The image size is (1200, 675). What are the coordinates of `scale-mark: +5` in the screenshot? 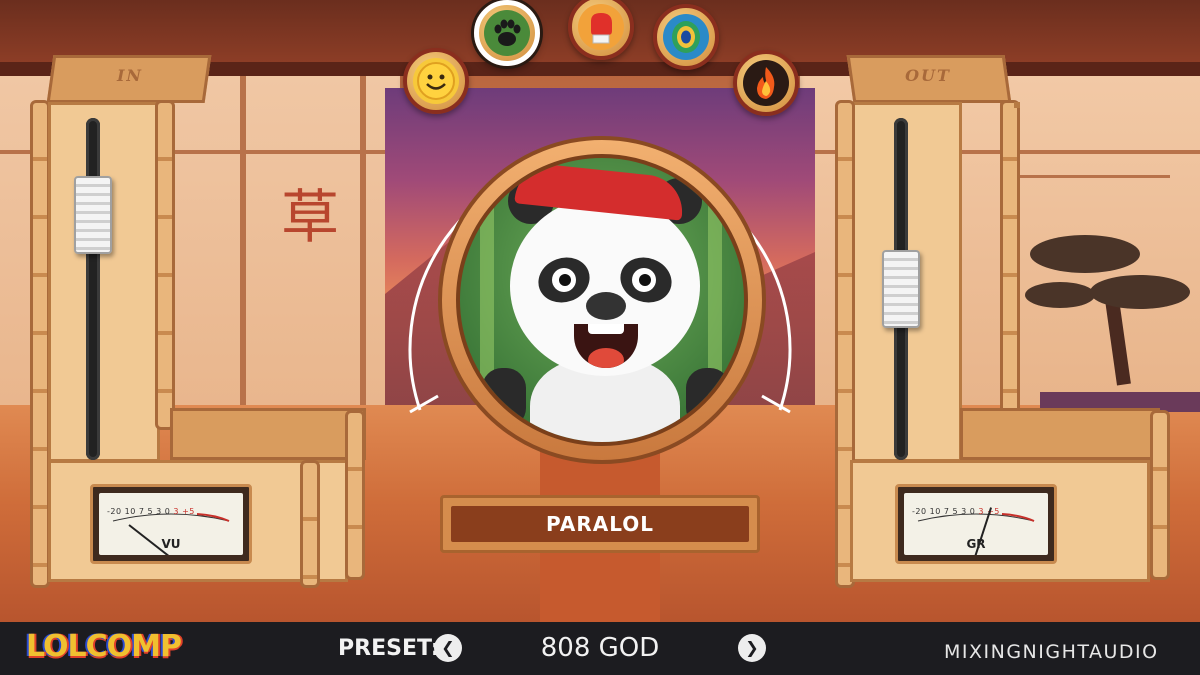 It's located at (188, 511).